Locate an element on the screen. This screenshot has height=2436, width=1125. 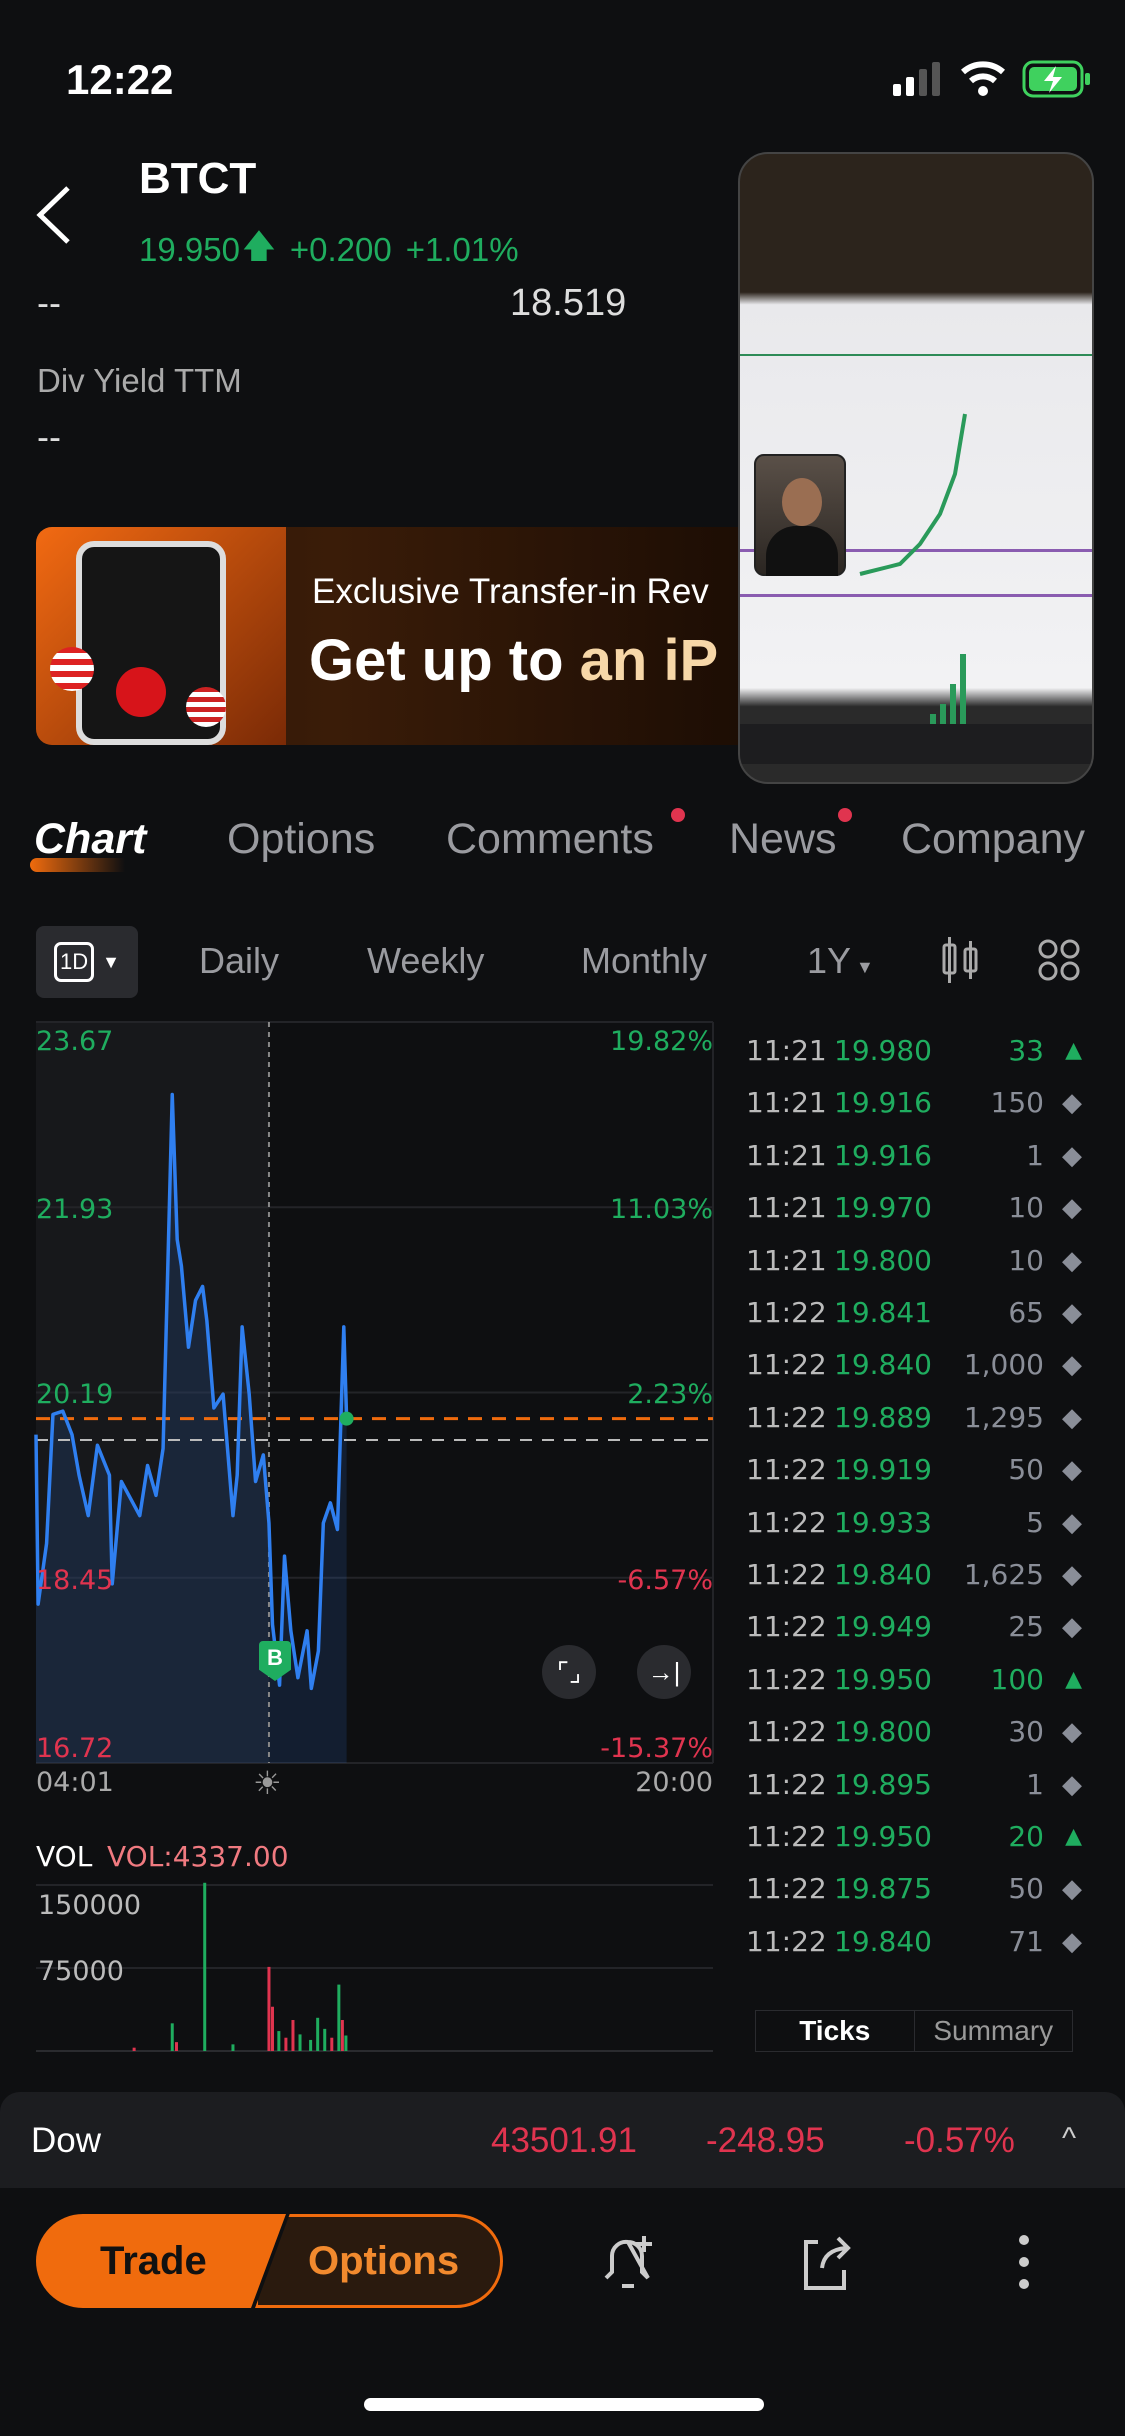
tick-row: 11:21 19.970 10 ◆ is located at coordinates (916, 1217).